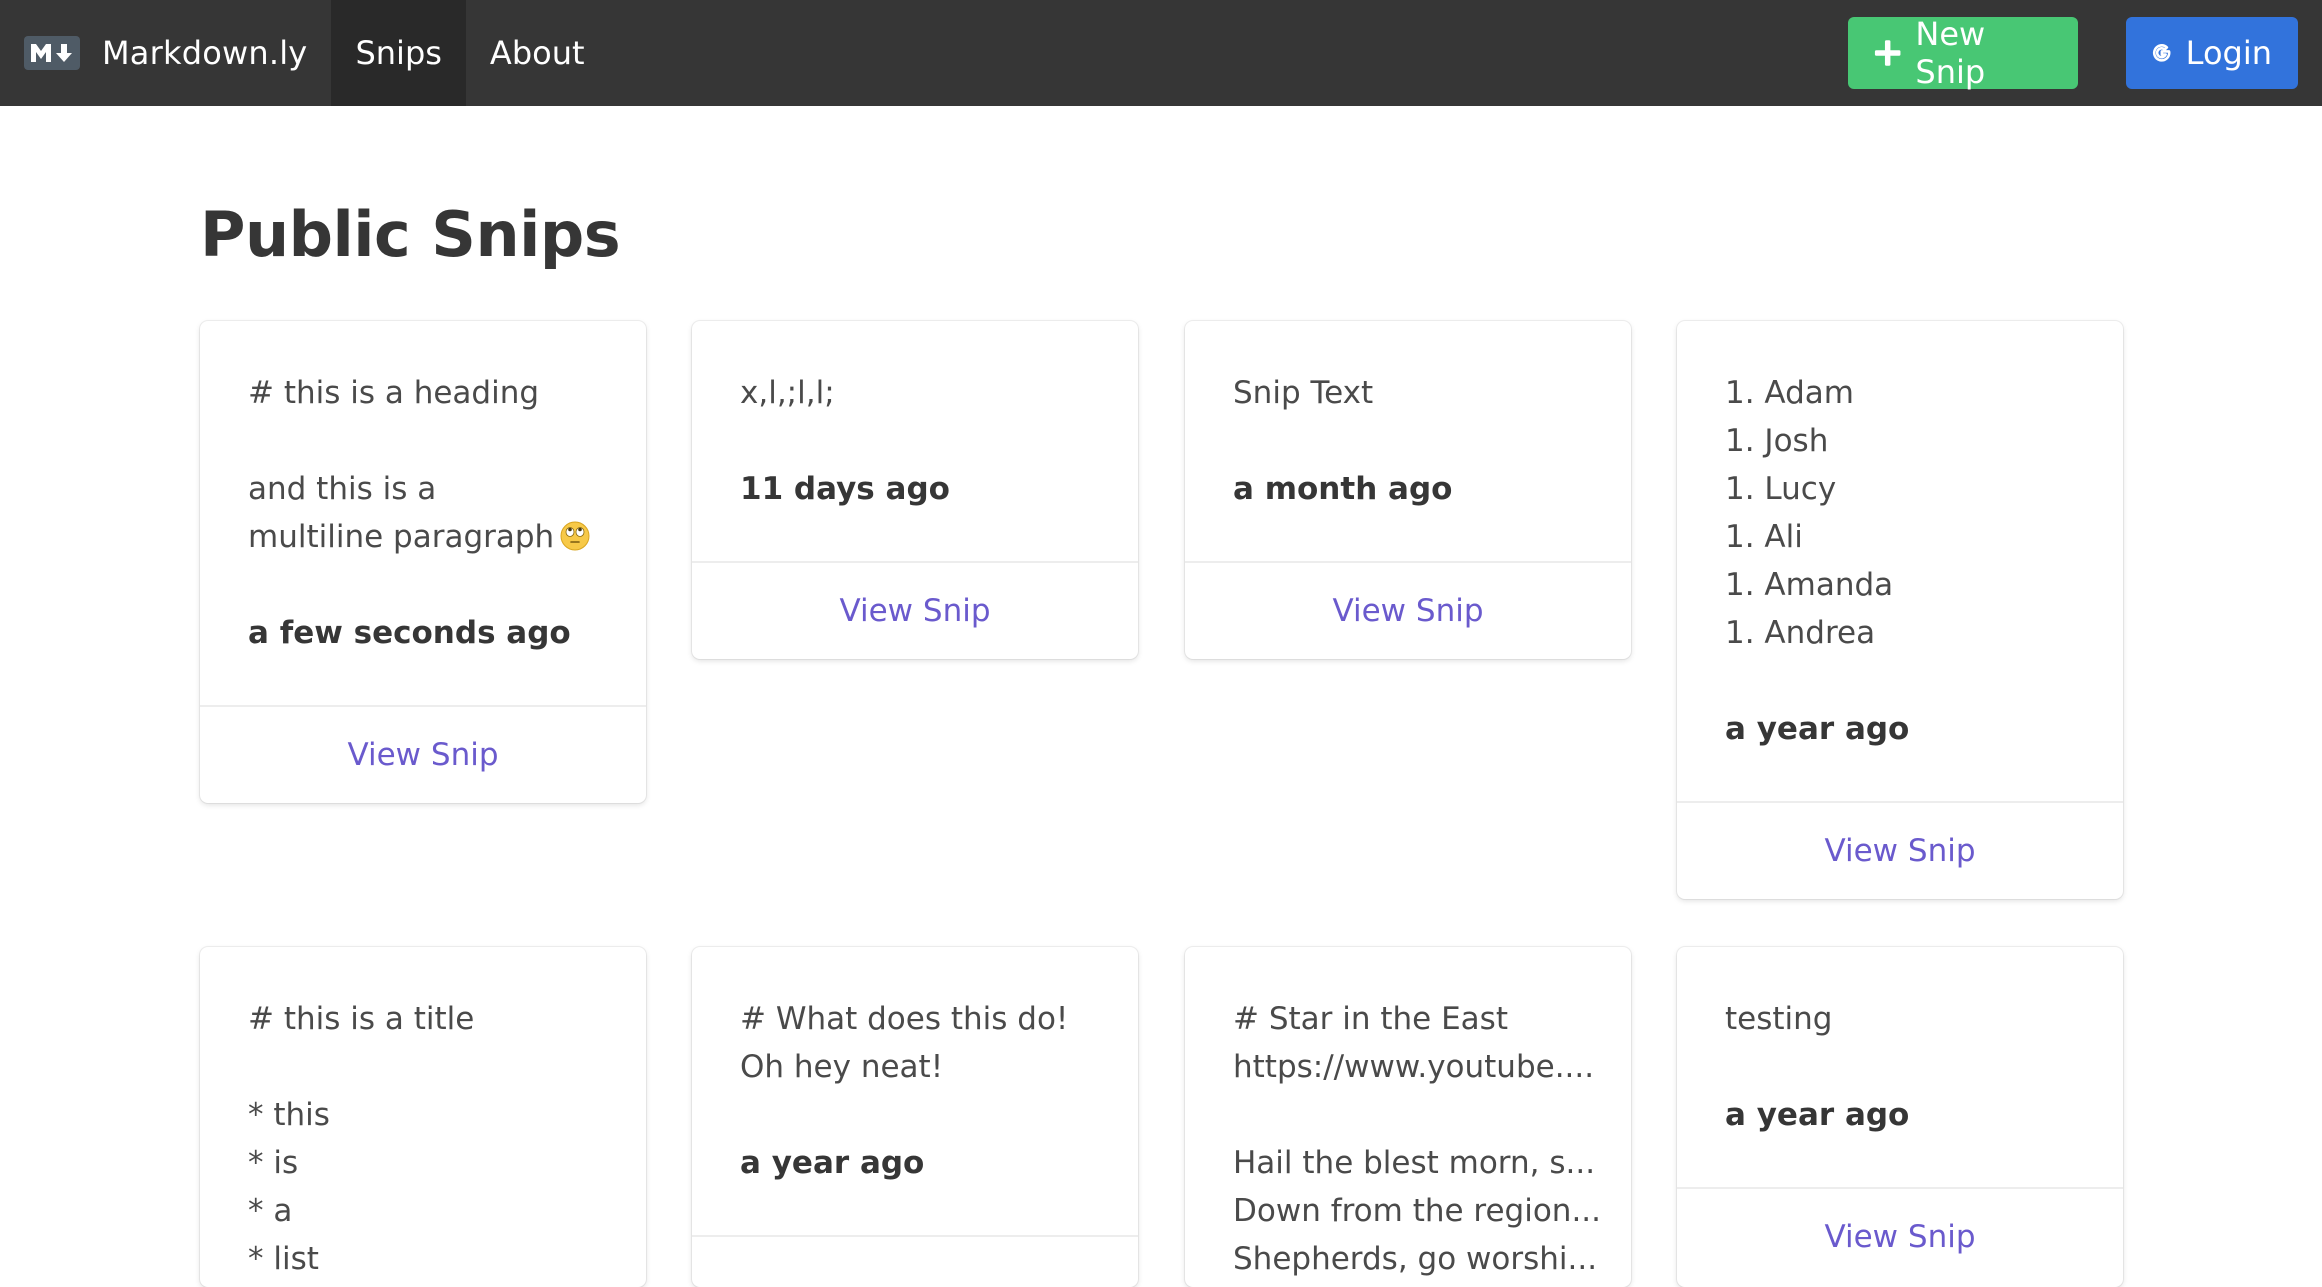 This screenshot has width=2322, height=1287. What do you see at coordinates (1809, 585) in the screenshot?
I see `snip-line: 1. Amanda` at bounding box center [1809, 585].